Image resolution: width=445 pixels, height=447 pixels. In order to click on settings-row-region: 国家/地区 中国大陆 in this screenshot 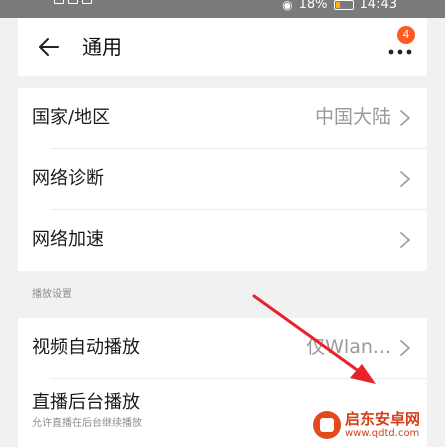, I will do `click(222, 118)`.